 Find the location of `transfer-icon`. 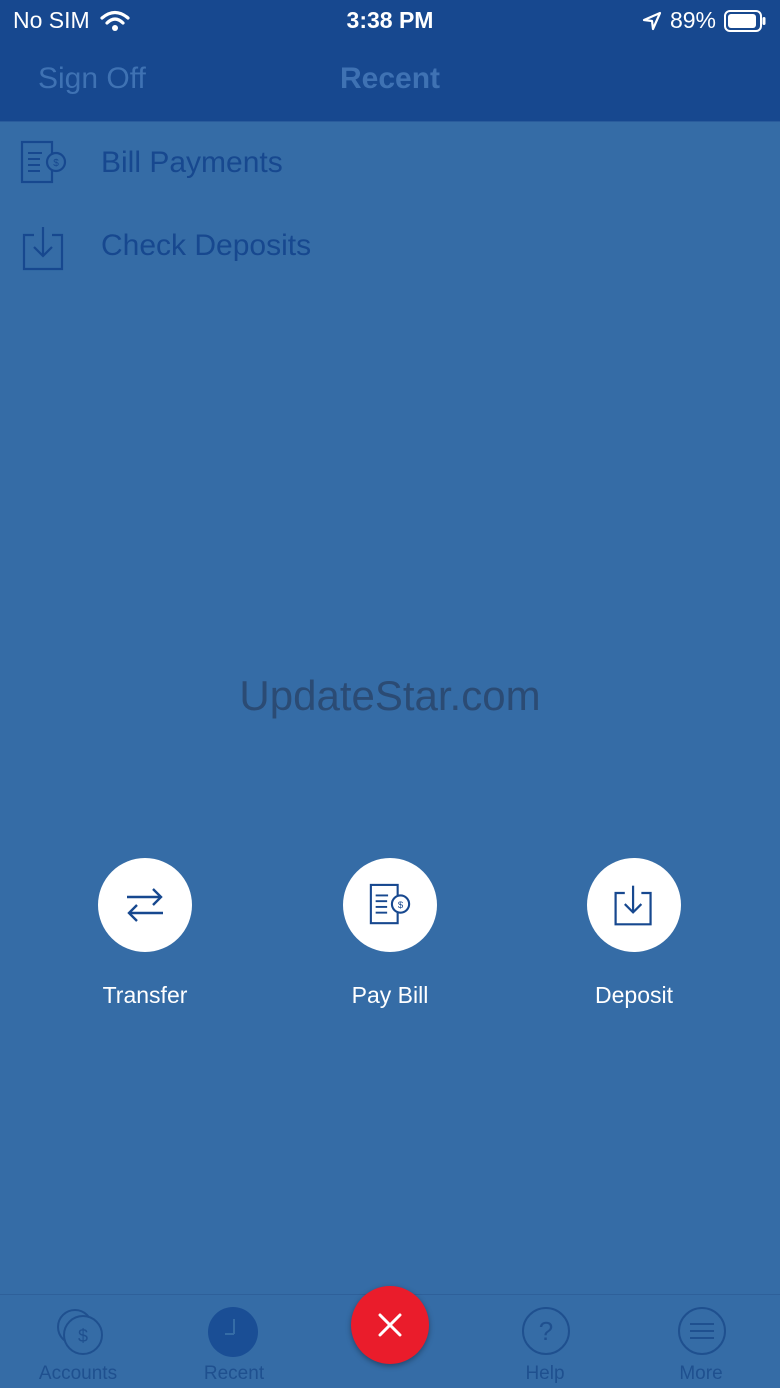

transfer-icon is located at coordinates (145, 905).